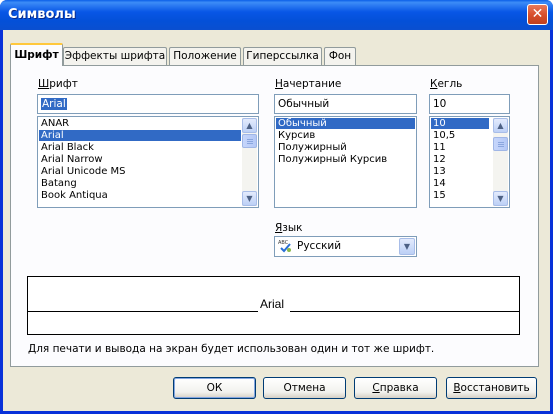  What do you see at coordinates (214, 388) in the screenshot?
I see `ok-button: ОК` at bounding box center [214, 388].